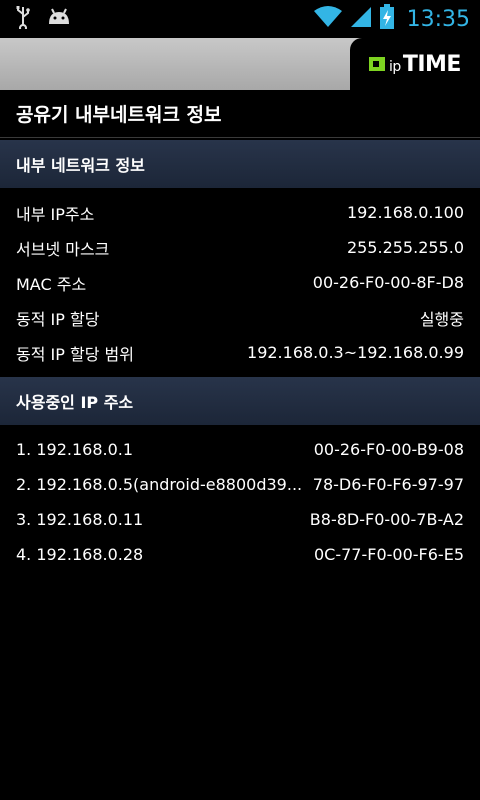  What do you see at coordinates (55, 214) in the screenshot?
I see `row-label: 내부 IP주소` at bounding box center [55, 214].